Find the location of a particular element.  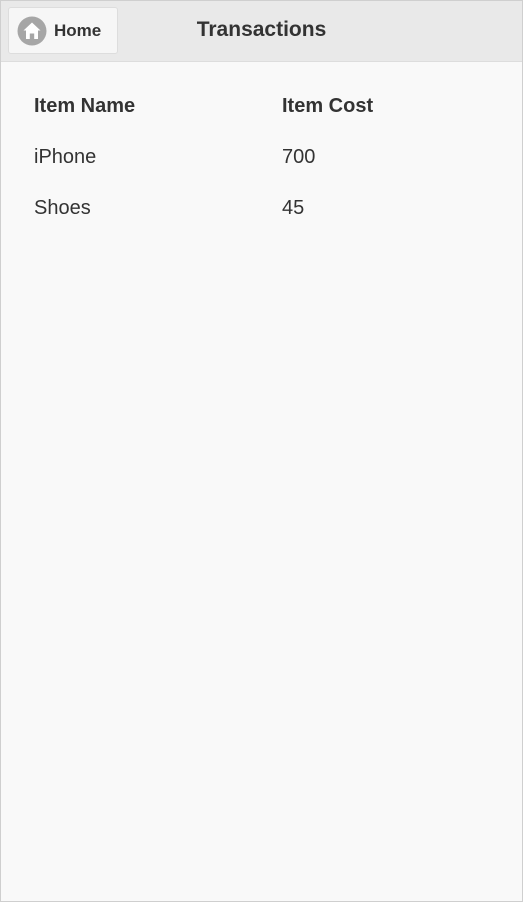

page-title: Transactions is located at coordinates (261, 29).